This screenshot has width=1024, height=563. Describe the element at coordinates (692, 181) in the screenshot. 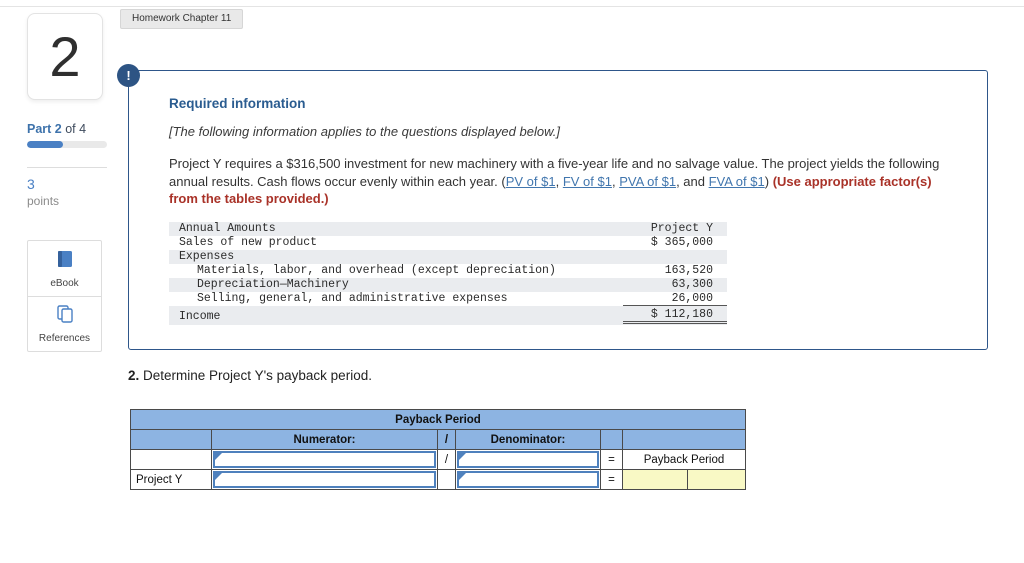

I see `separator: , and` at that location.